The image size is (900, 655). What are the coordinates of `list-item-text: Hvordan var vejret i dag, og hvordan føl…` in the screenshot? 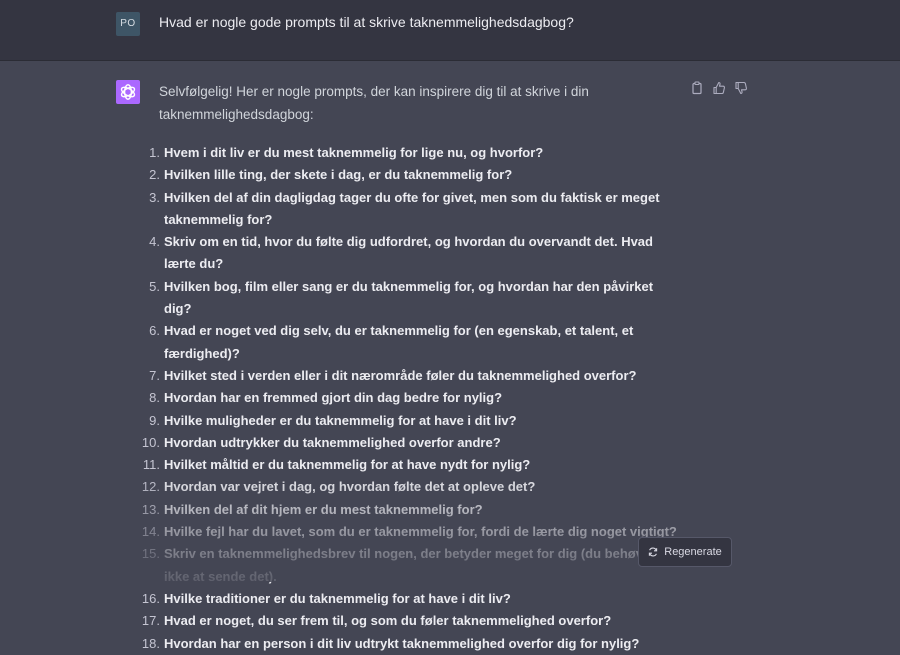 It's located at (350, 487).